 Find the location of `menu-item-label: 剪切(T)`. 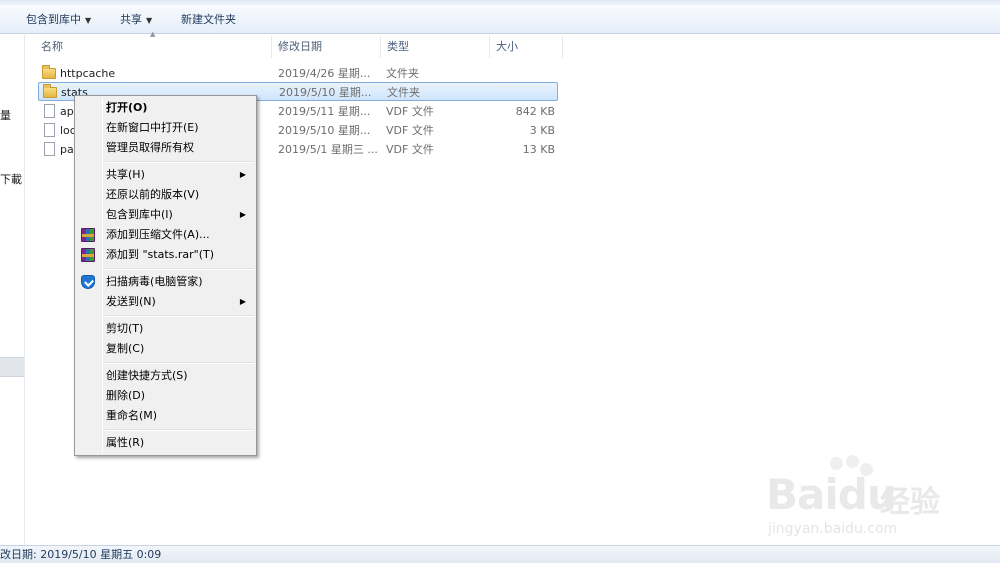

menu-item-label: 剪切(T) is located at coordinates (125, 328).